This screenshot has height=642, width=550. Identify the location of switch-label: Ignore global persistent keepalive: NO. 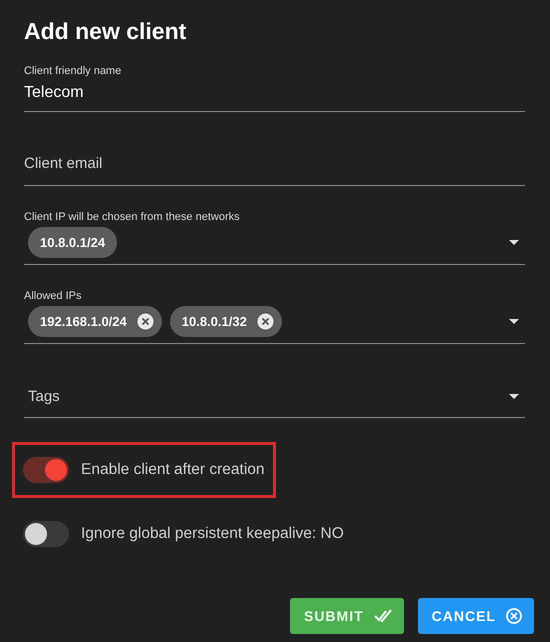
(212, 534).